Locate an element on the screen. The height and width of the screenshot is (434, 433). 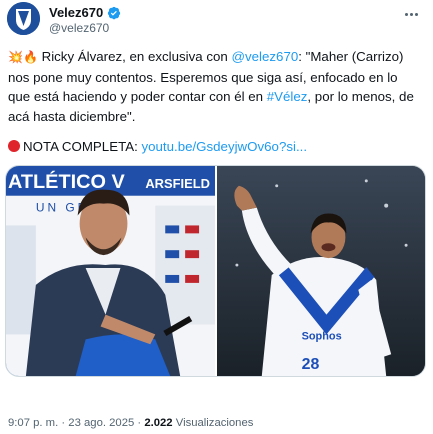
verified-badge-icon is located at coordinates (114, 13).